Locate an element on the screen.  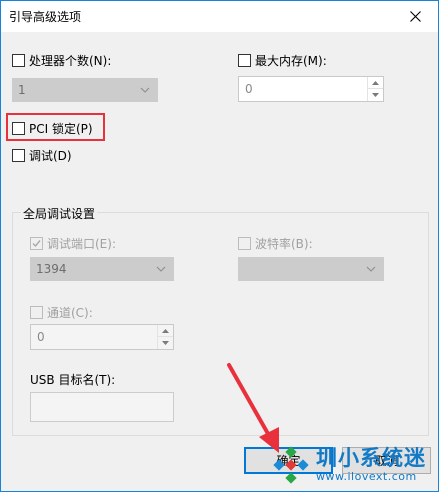
watermark-url: www.ilovext.com is located at coordinates (366, 476).